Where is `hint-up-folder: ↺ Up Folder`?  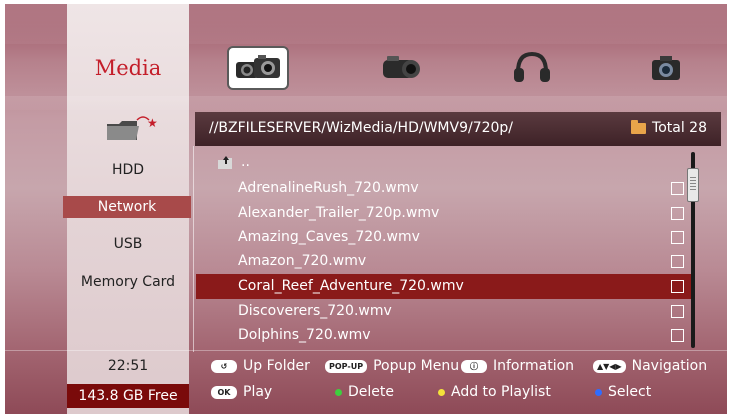 hint-up-folder: ↺ Up Folder is located at coordinates (260, 366).